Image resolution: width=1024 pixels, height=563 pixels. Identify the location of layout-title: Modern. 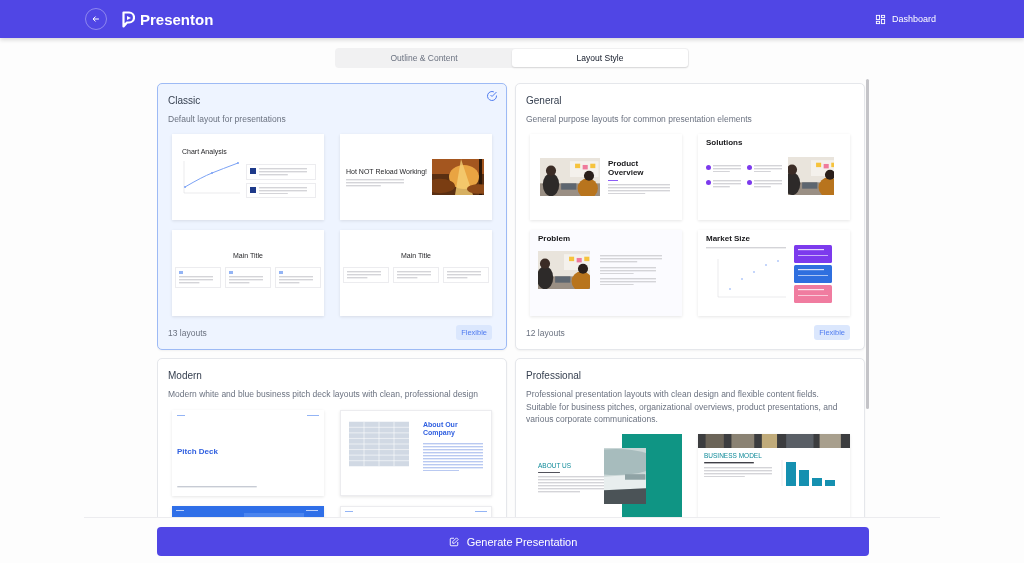
(185, 376).